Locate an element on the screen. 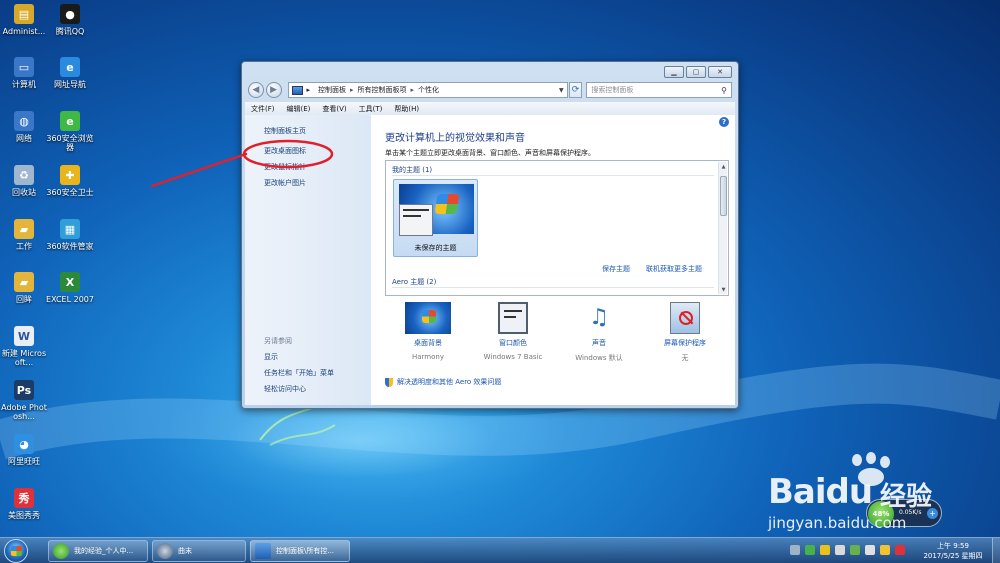 This screenshot has width=1000, height=563. aero-themes-header: Aero 主题 (2) is located at coordinates (414, 282).